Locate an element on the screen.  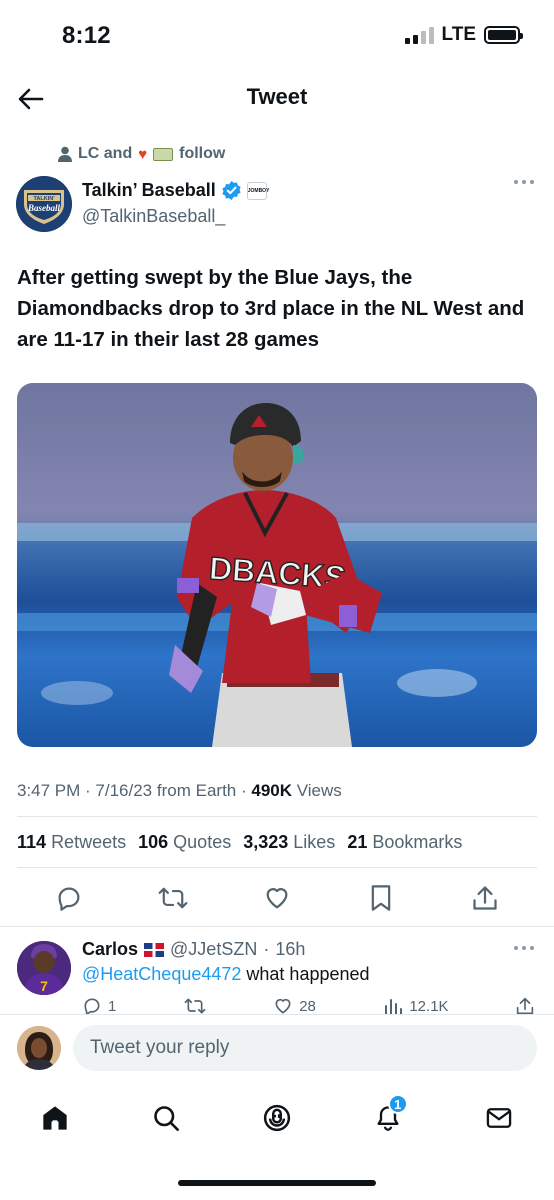
crab-emoji-icon: ♥ is located at coordinates (143, 154).